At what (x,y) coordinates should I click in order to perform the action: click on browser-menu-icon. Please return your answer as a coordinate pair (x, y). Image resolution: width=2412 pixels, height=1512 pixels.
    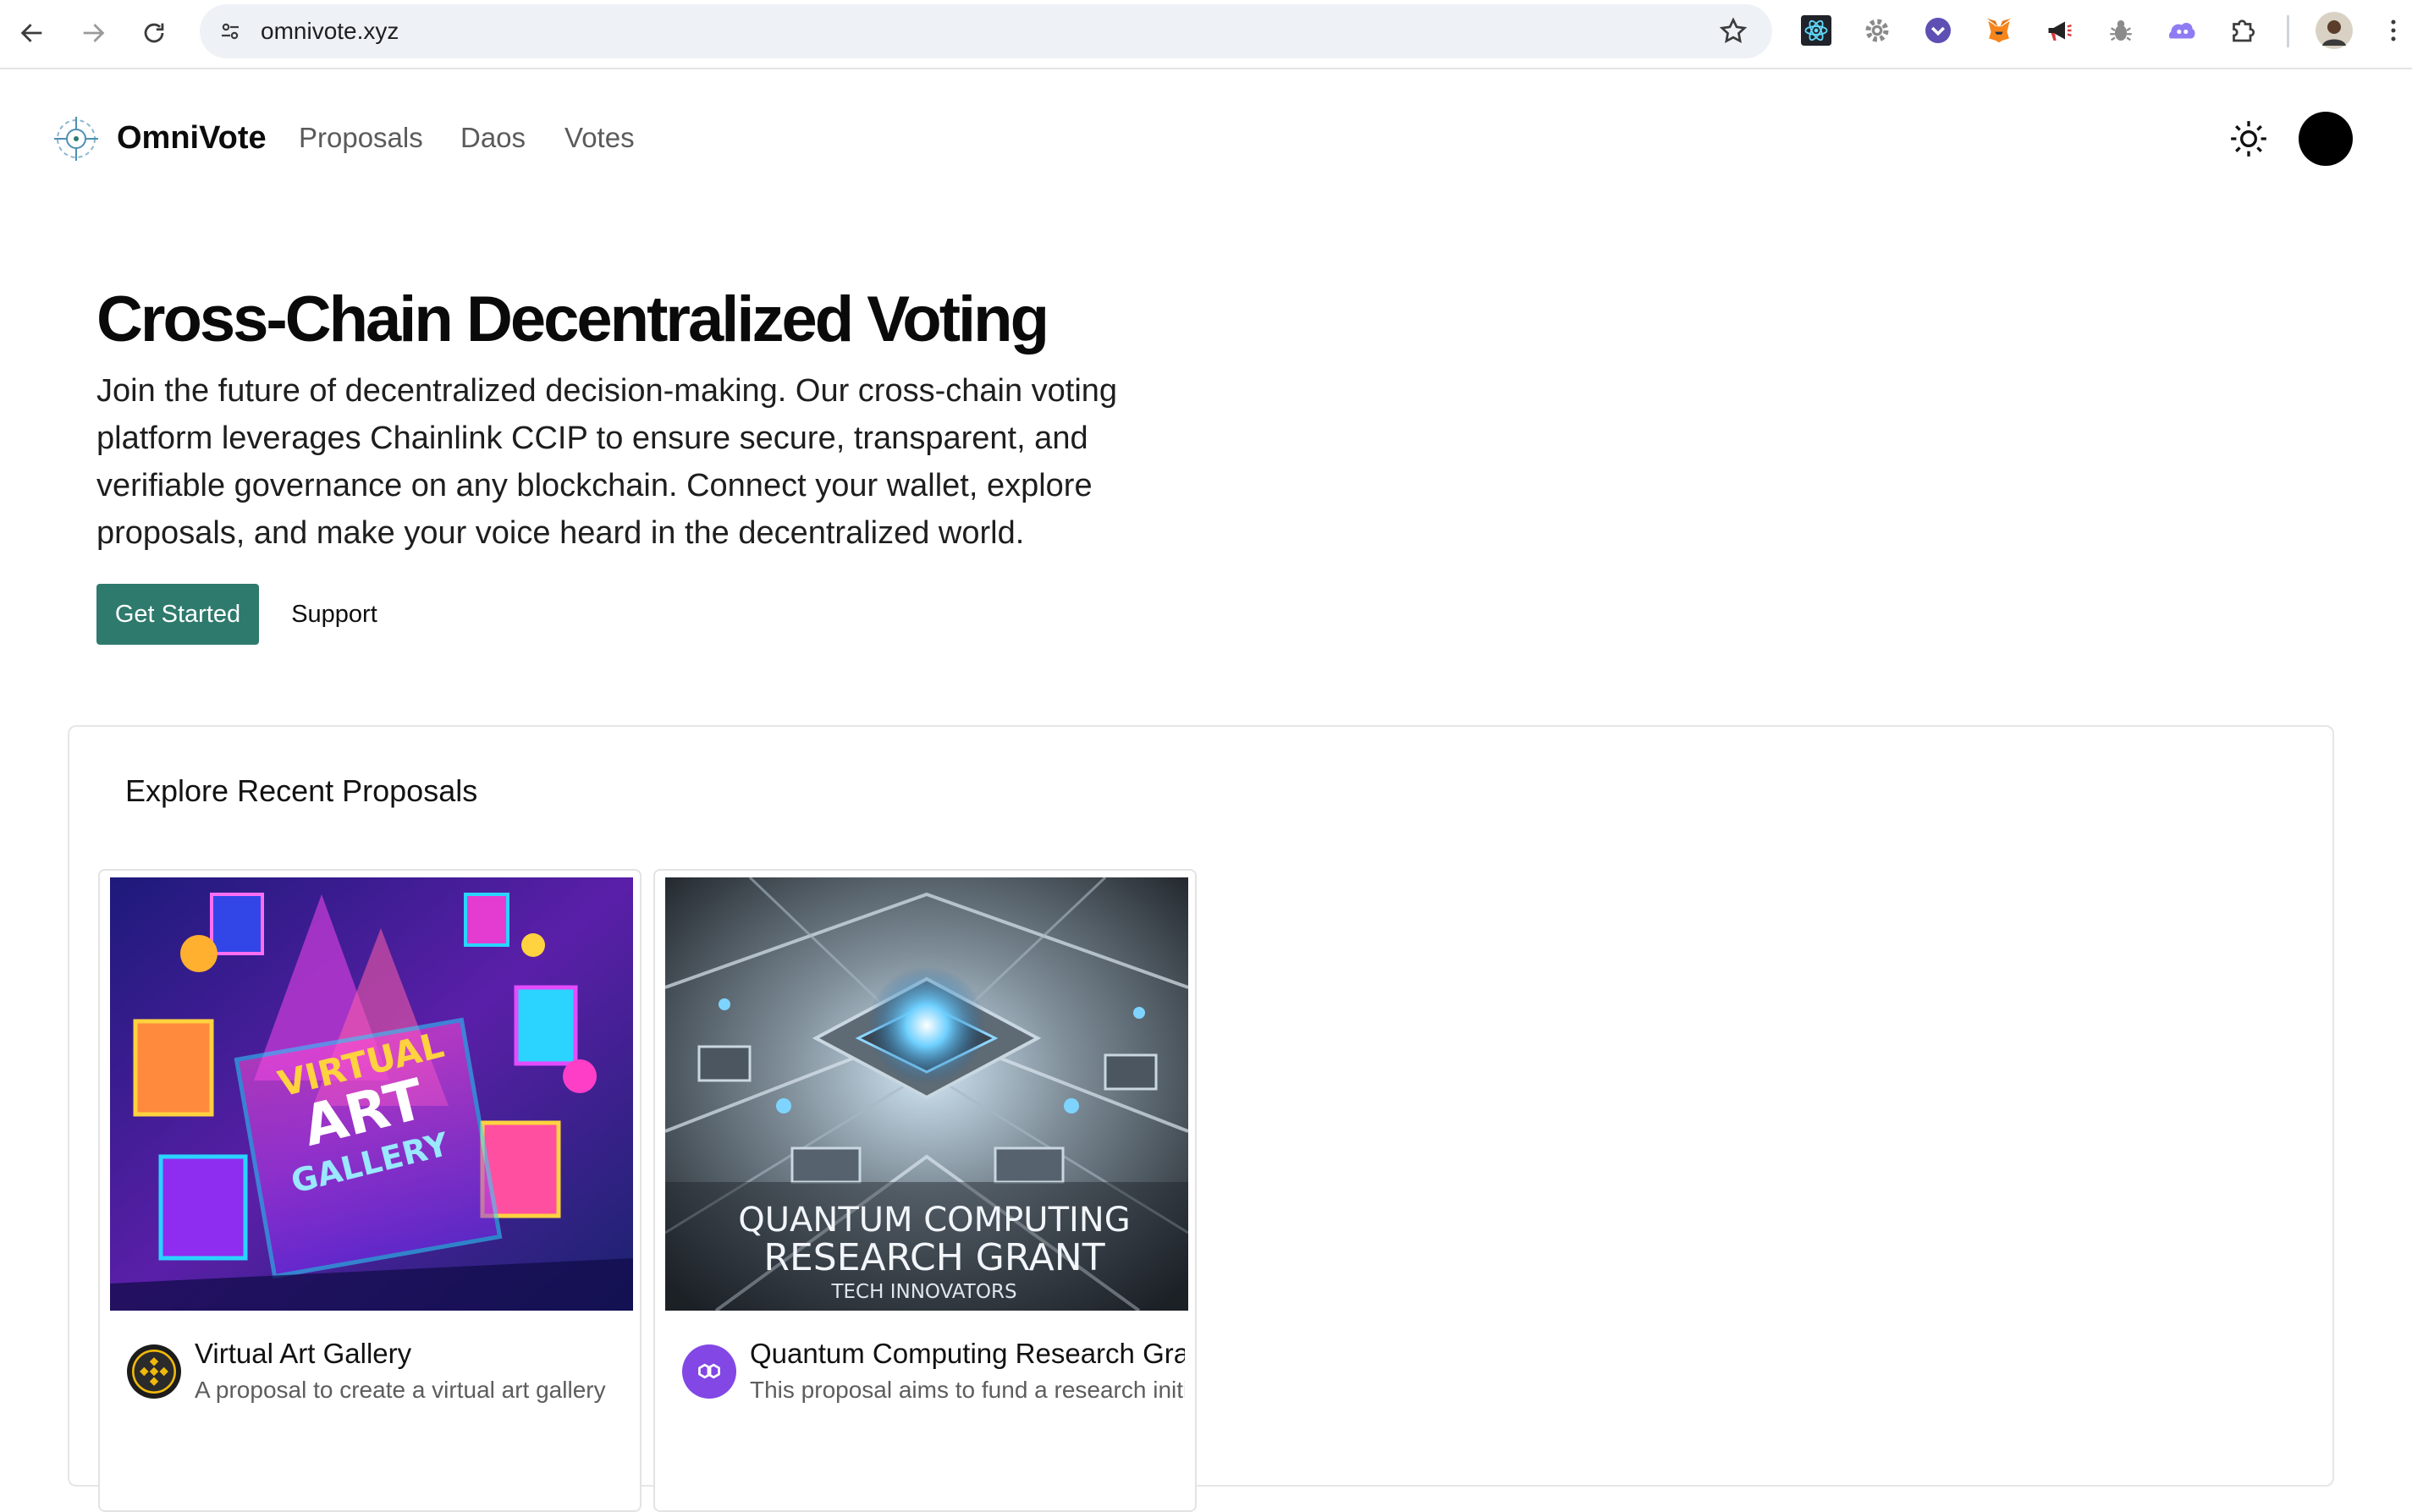
    Looking at the image, I should click on (2393, 31).